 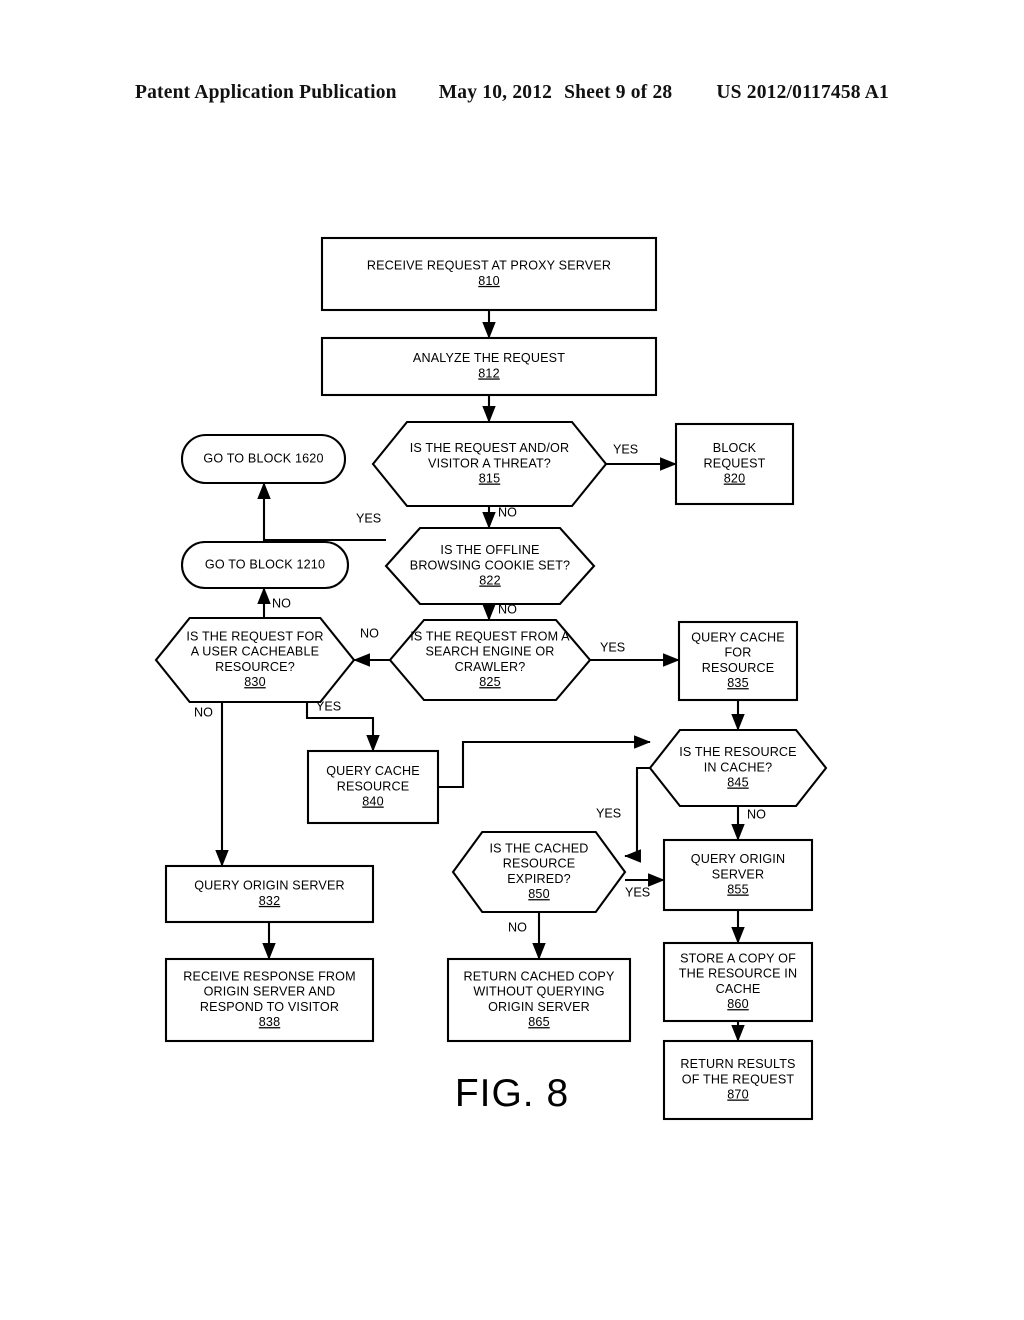 What do you see at coordinates (737, 890) in the screenshot?
I see `node-reference-number: 855` at bounding box center [737, 890].